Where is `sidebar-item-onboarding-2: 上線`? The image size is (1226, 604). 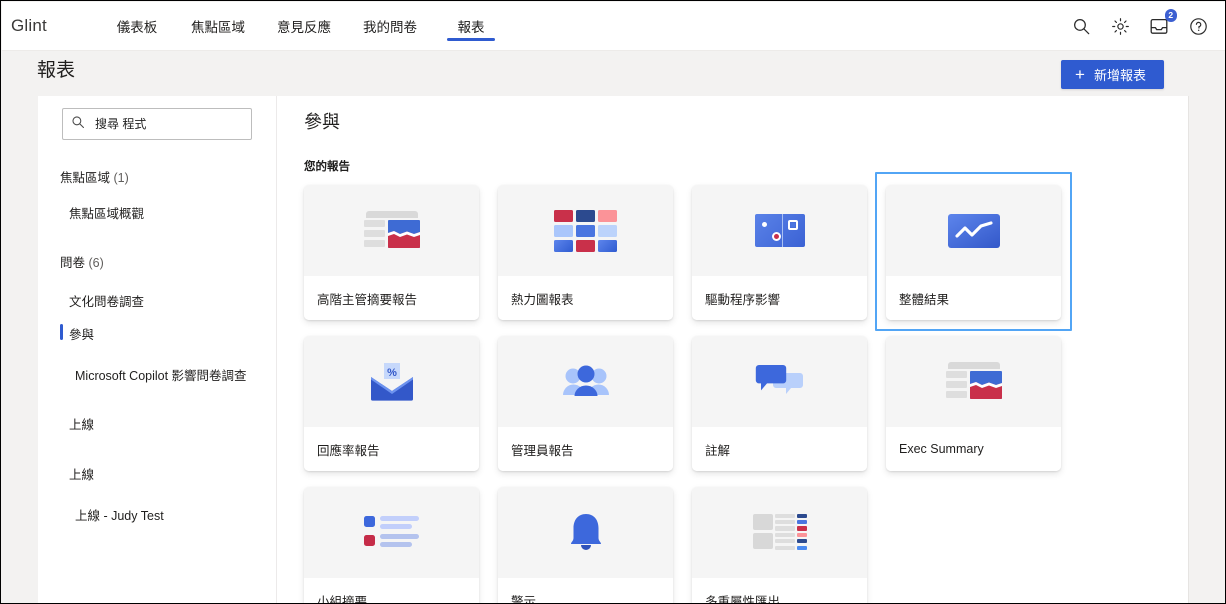
sidebar-item-onboarding-2: 上線 is located at coordinates (81, 473).